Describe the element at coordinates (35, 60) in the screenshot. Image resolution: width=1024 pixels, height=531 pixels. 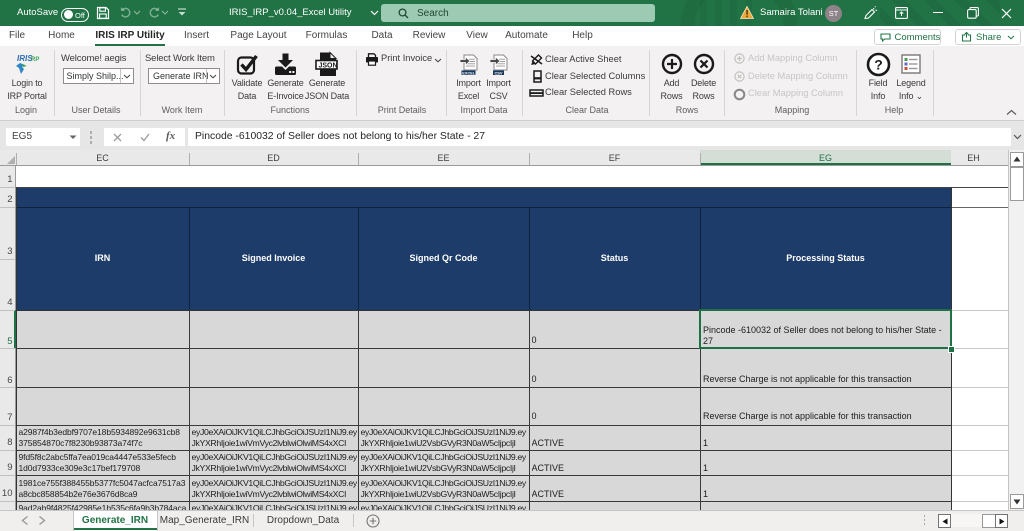
I see `svg-text: RP` at that location.